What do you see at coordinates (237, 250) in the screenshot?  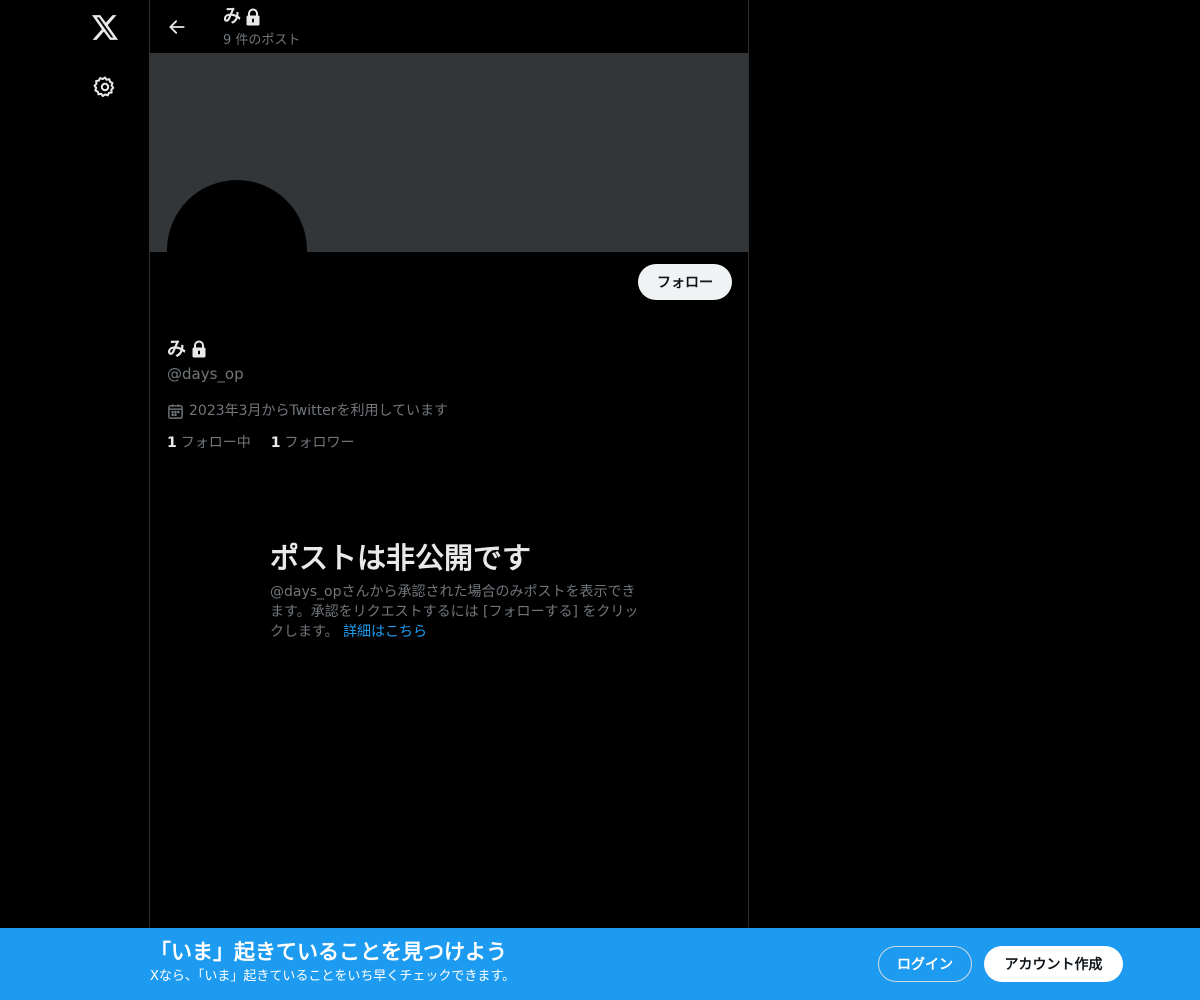 I see `avatar` at bounding box center [237, 250].